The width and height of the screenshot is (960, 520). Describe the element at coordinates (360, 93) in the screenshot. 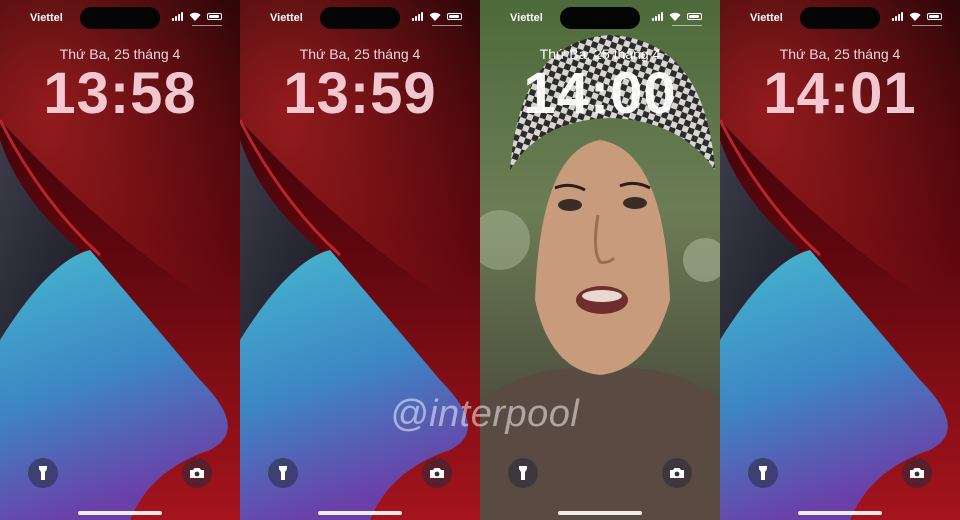

I see `lockscreen-time: 13:59` at that location.